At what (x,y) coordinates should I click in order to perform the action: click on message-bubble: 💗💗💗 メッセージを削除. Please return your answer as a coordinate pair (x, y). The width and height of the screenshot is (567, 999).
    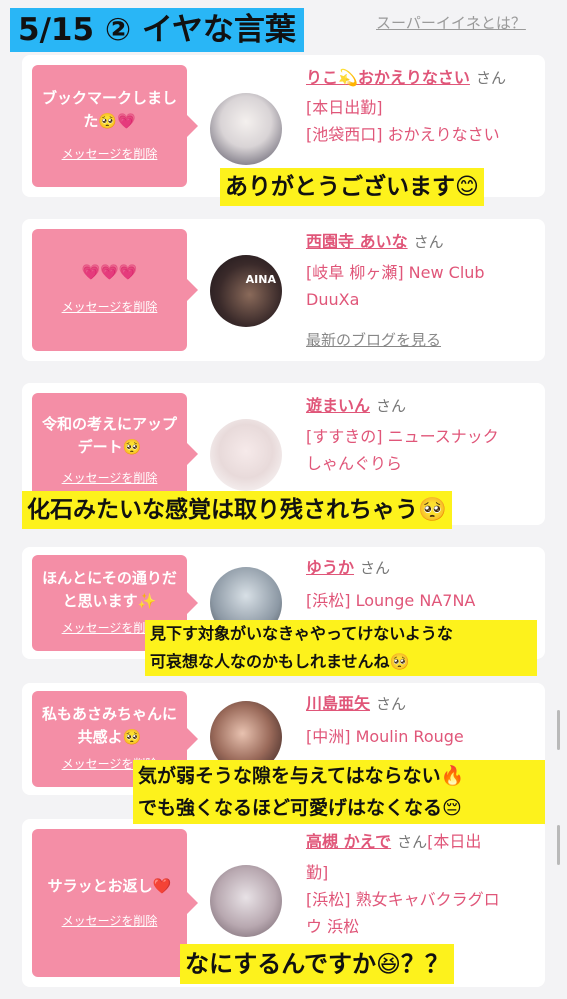
    Looking at the image, I should click on (115, 290).